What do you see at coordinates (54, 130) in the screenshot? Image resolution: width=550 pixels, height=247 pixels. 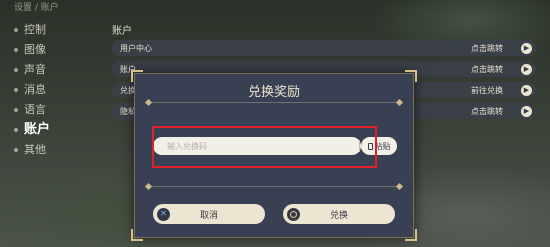 I see `sidebar-item-account: 账户` at bounding box center [54, 130].